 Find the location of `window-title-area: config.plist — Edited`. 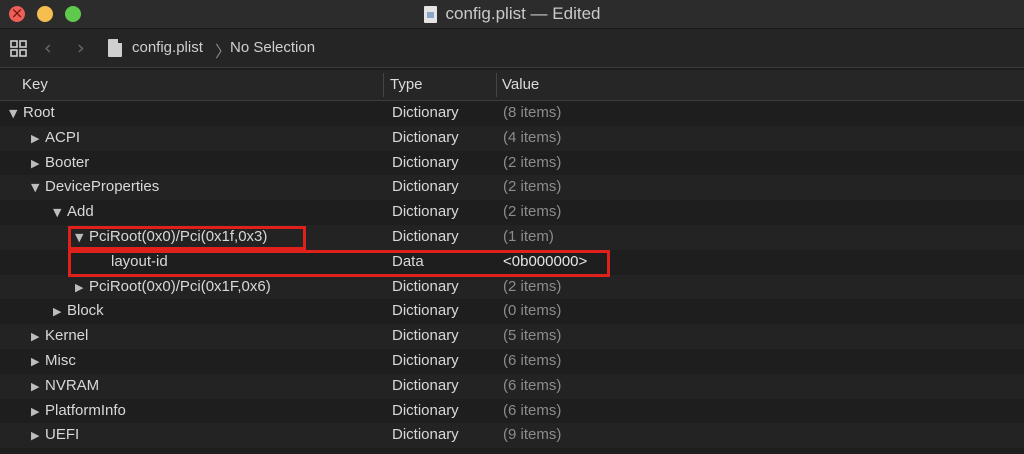

window-title-area: config.plist — Edited is located at coordinates (512, 14).